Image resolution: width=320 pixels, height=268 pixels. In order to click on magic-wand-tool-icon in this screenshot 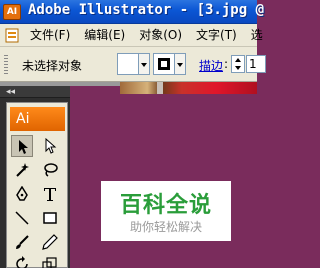, I will do `click(22, 170)`.